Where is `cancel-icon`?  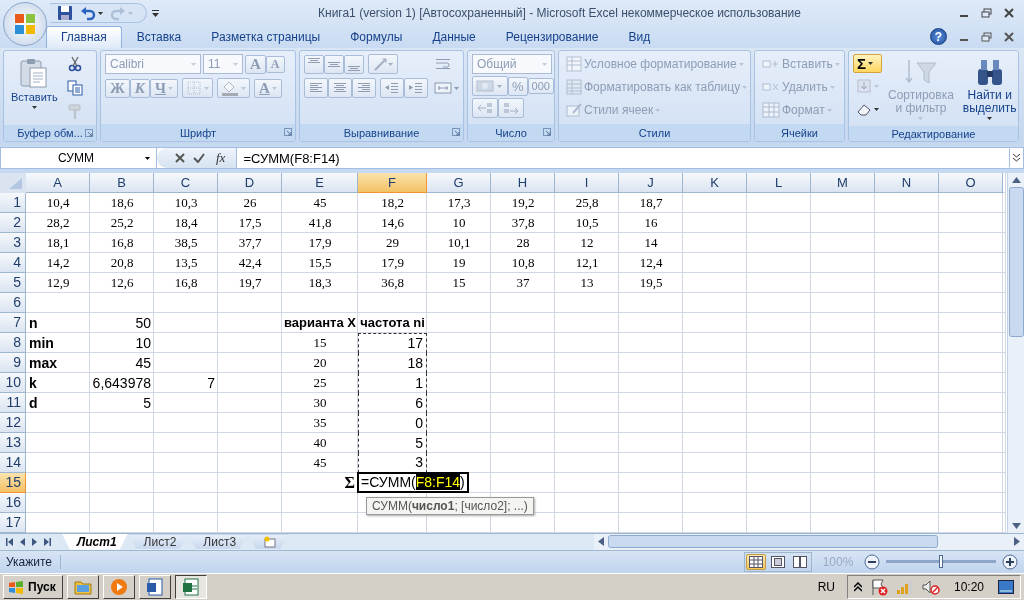
cancel-icon is located at coordinates (180, 158).